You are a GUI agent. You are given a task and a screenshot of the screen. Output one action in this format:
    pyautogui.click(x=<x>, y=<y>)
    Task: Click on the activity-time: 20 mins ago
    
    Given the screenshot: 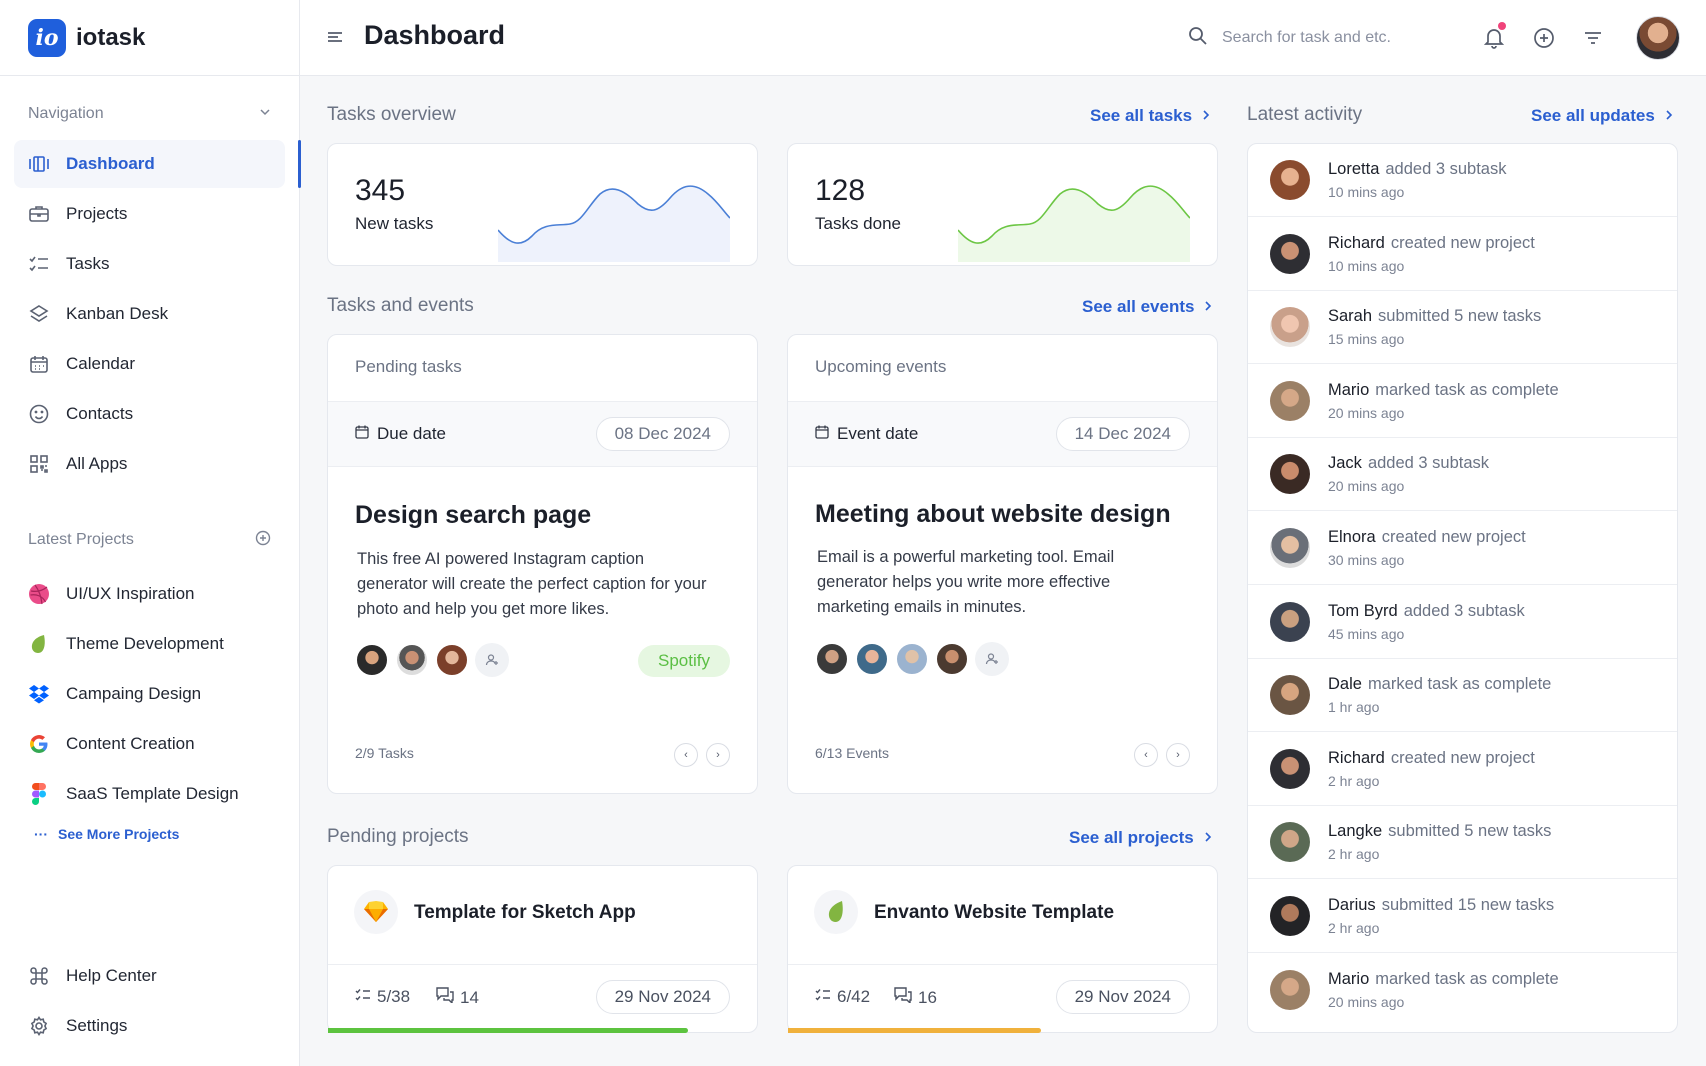 What is the action you would take?
    pyautogui.click(x=1366, y=1001)
    